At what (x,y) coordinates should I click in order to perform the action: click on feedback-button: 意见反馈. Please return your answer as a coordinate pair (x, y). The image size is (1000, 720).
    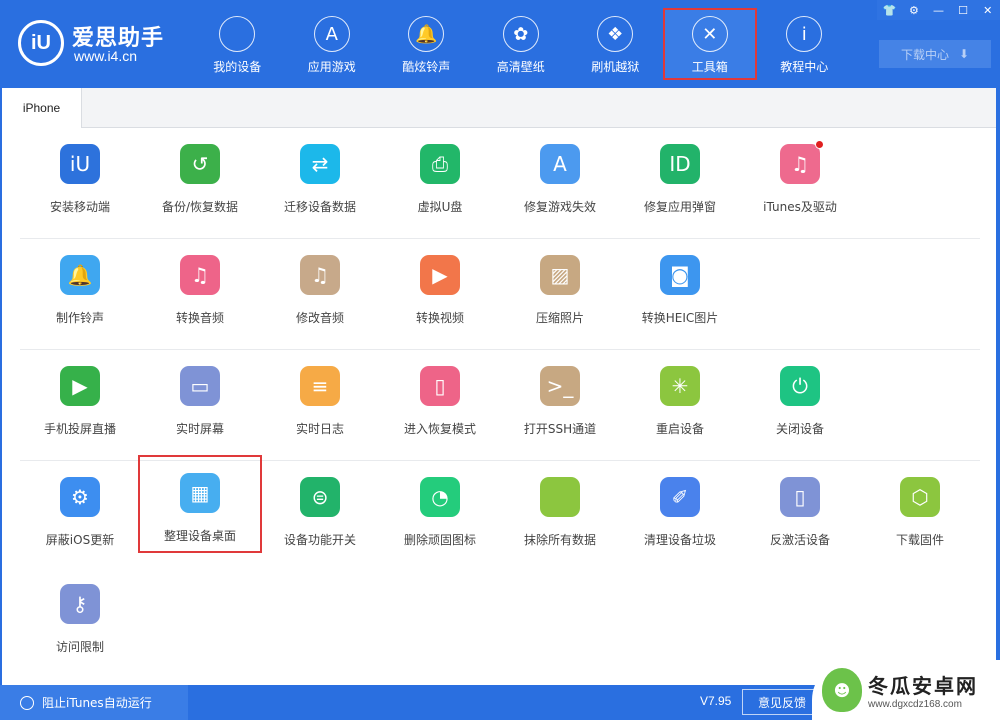
    Looking at the image, I should click on (782, 702).